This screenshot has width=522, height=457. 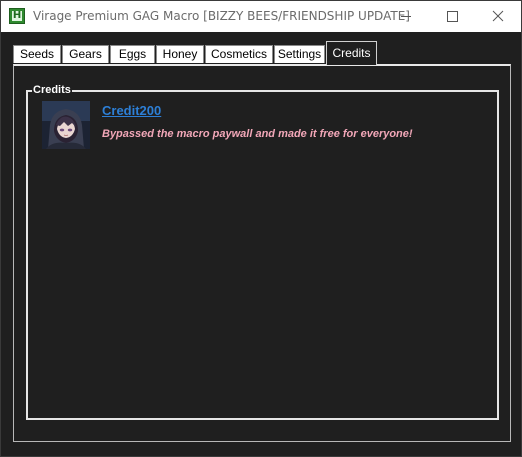 What do you see at coordinates (239, 54) in the screenshot?
I see `tab-cosmetics: Cosmetics` at bounding box center [239, 54].